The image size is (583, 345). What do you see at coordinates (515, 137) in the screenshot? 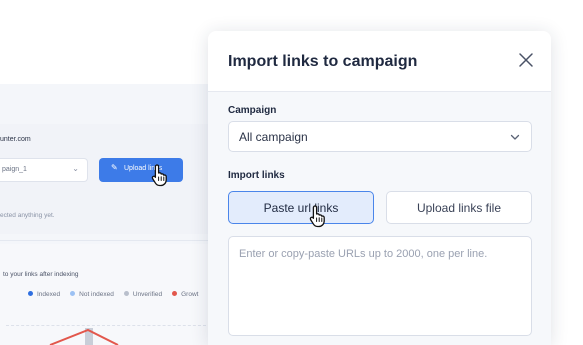
I see `chevron-down-icon` at bounding box center [515, 137].